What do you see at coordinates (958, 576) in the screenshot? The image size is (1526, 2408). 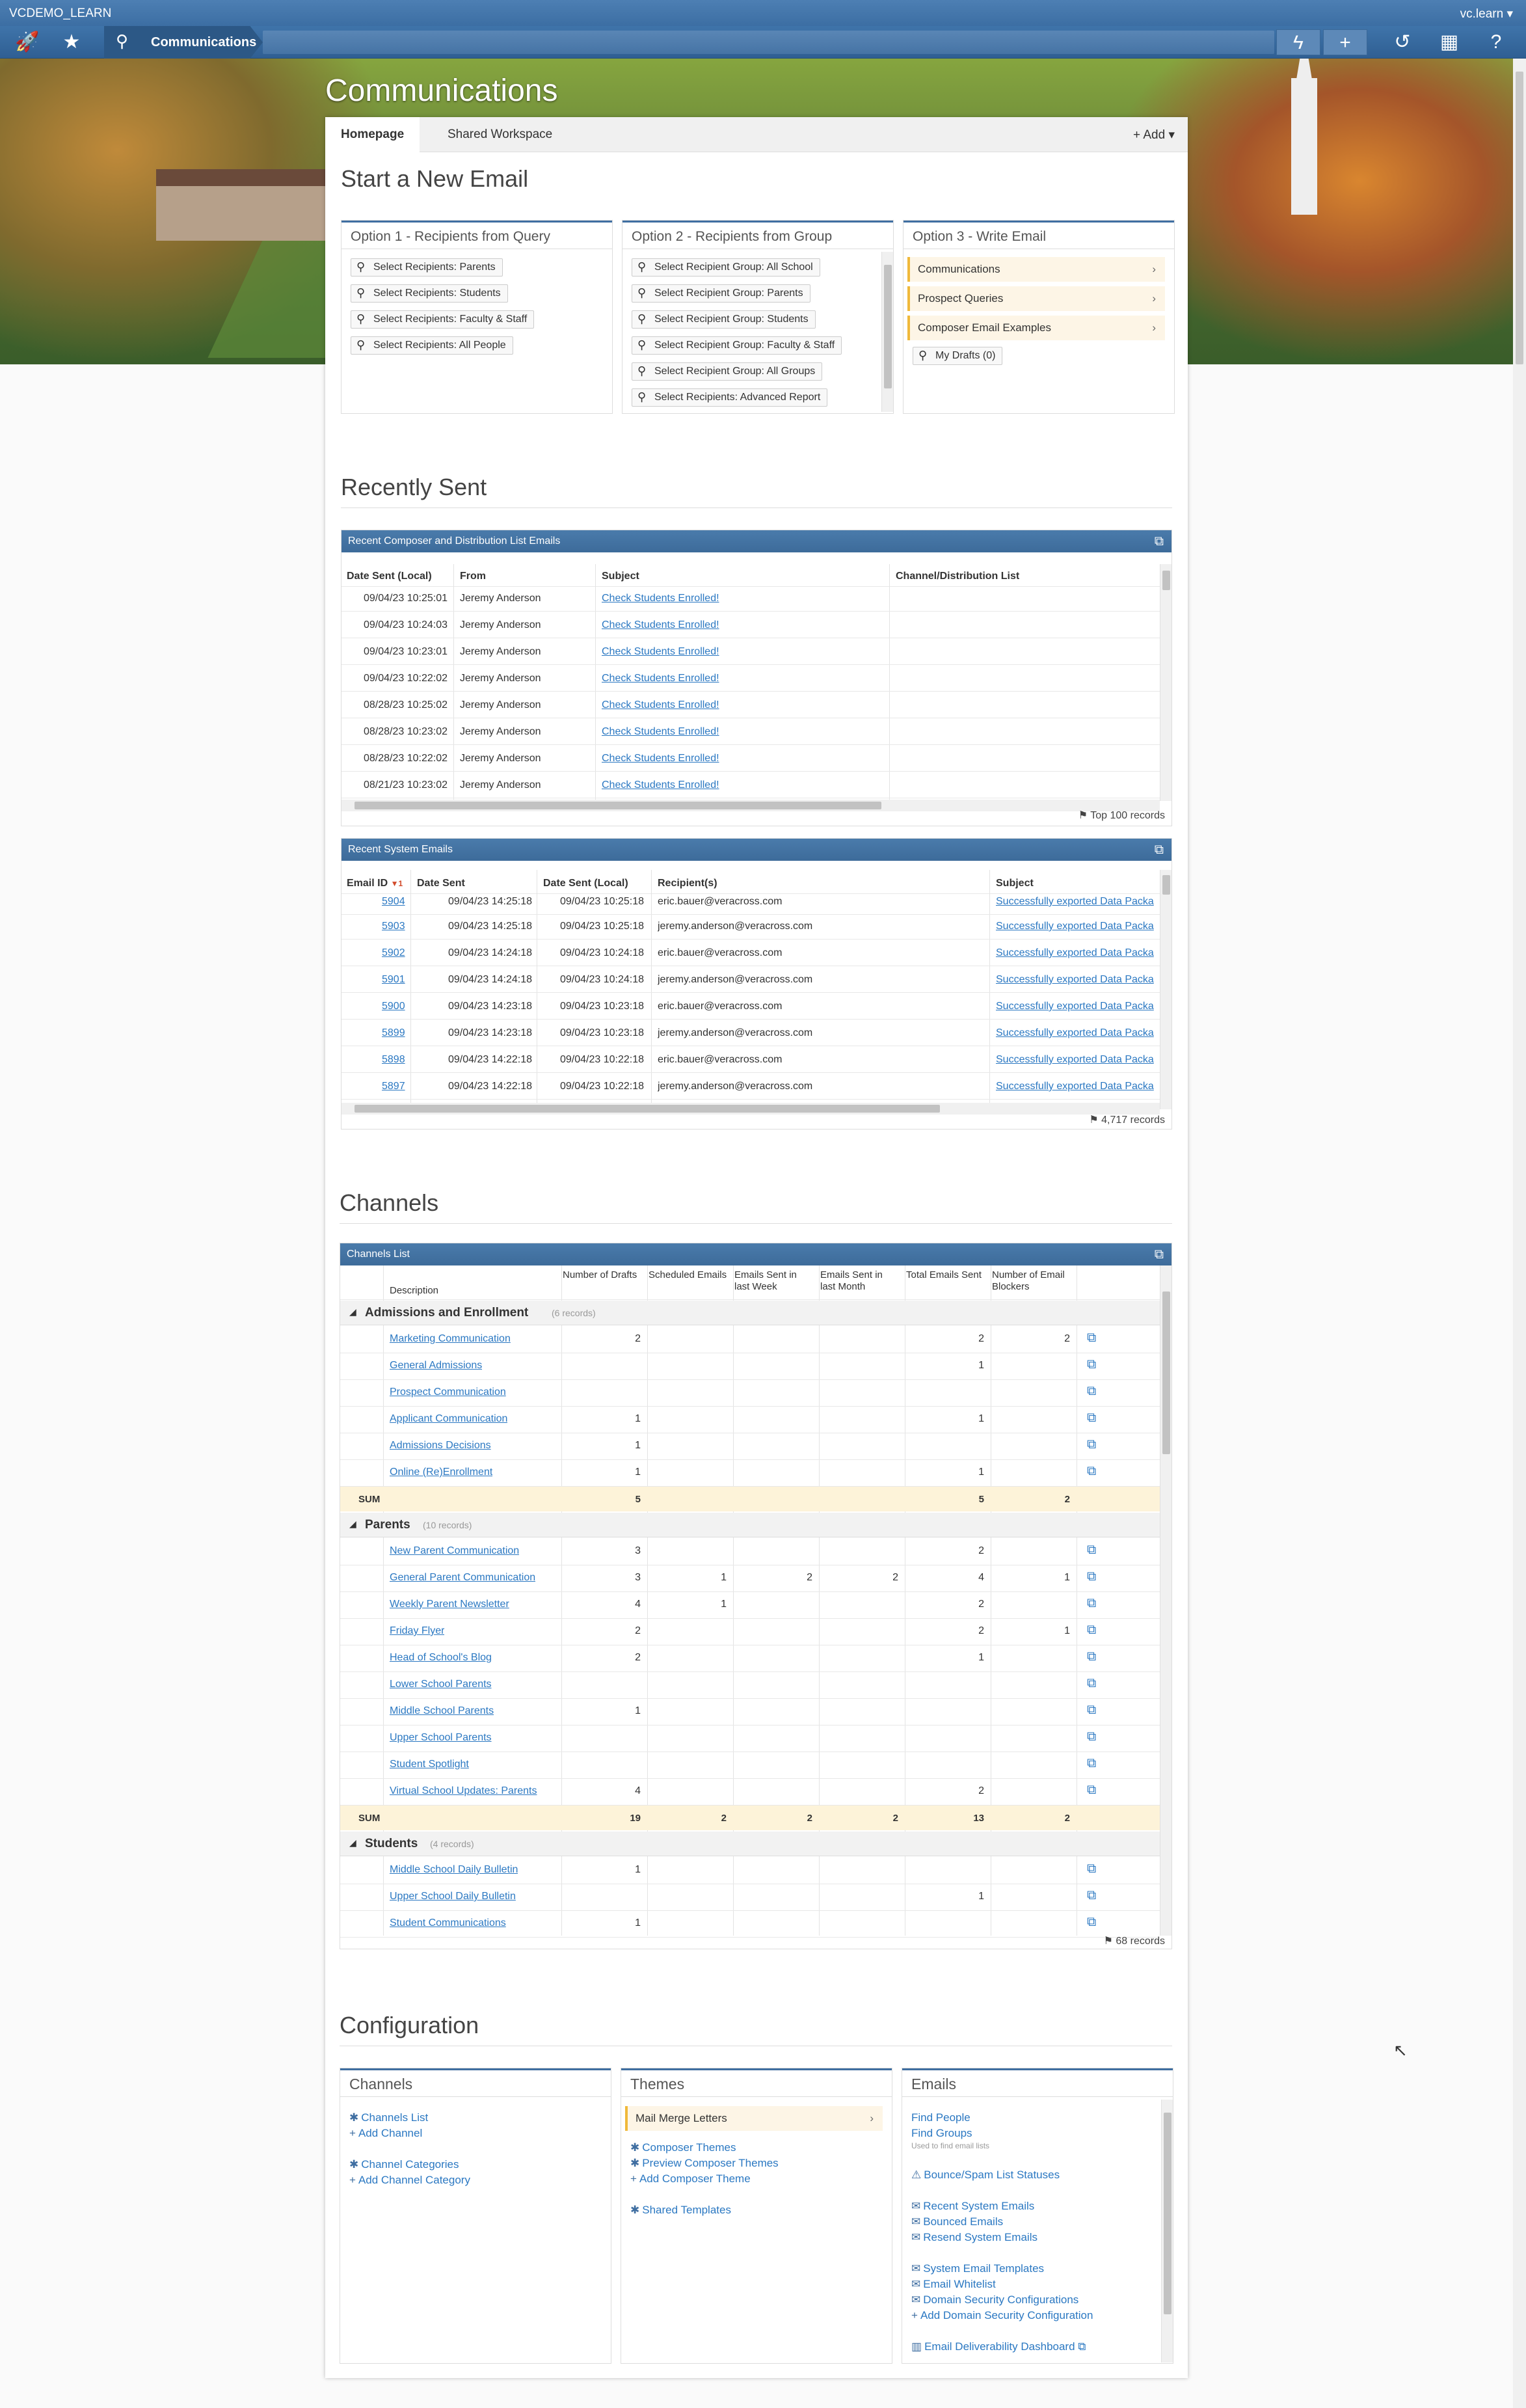 I see `col-channel: Channel/Distribution List` at bounding box center [958, 576].